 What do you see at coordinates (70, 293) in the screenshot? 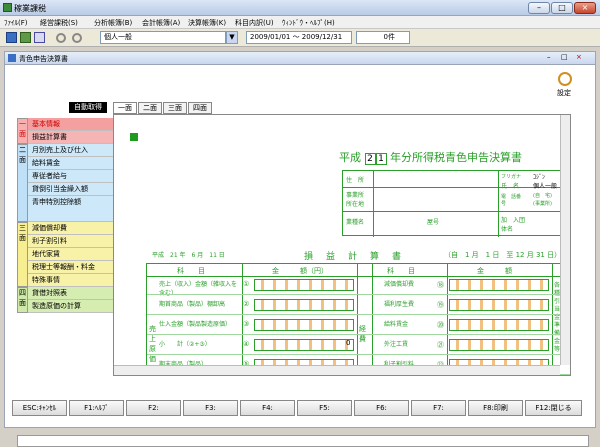
I see `sidebar-item-balance: 貸借対照表` at bounding box center [70, 293].